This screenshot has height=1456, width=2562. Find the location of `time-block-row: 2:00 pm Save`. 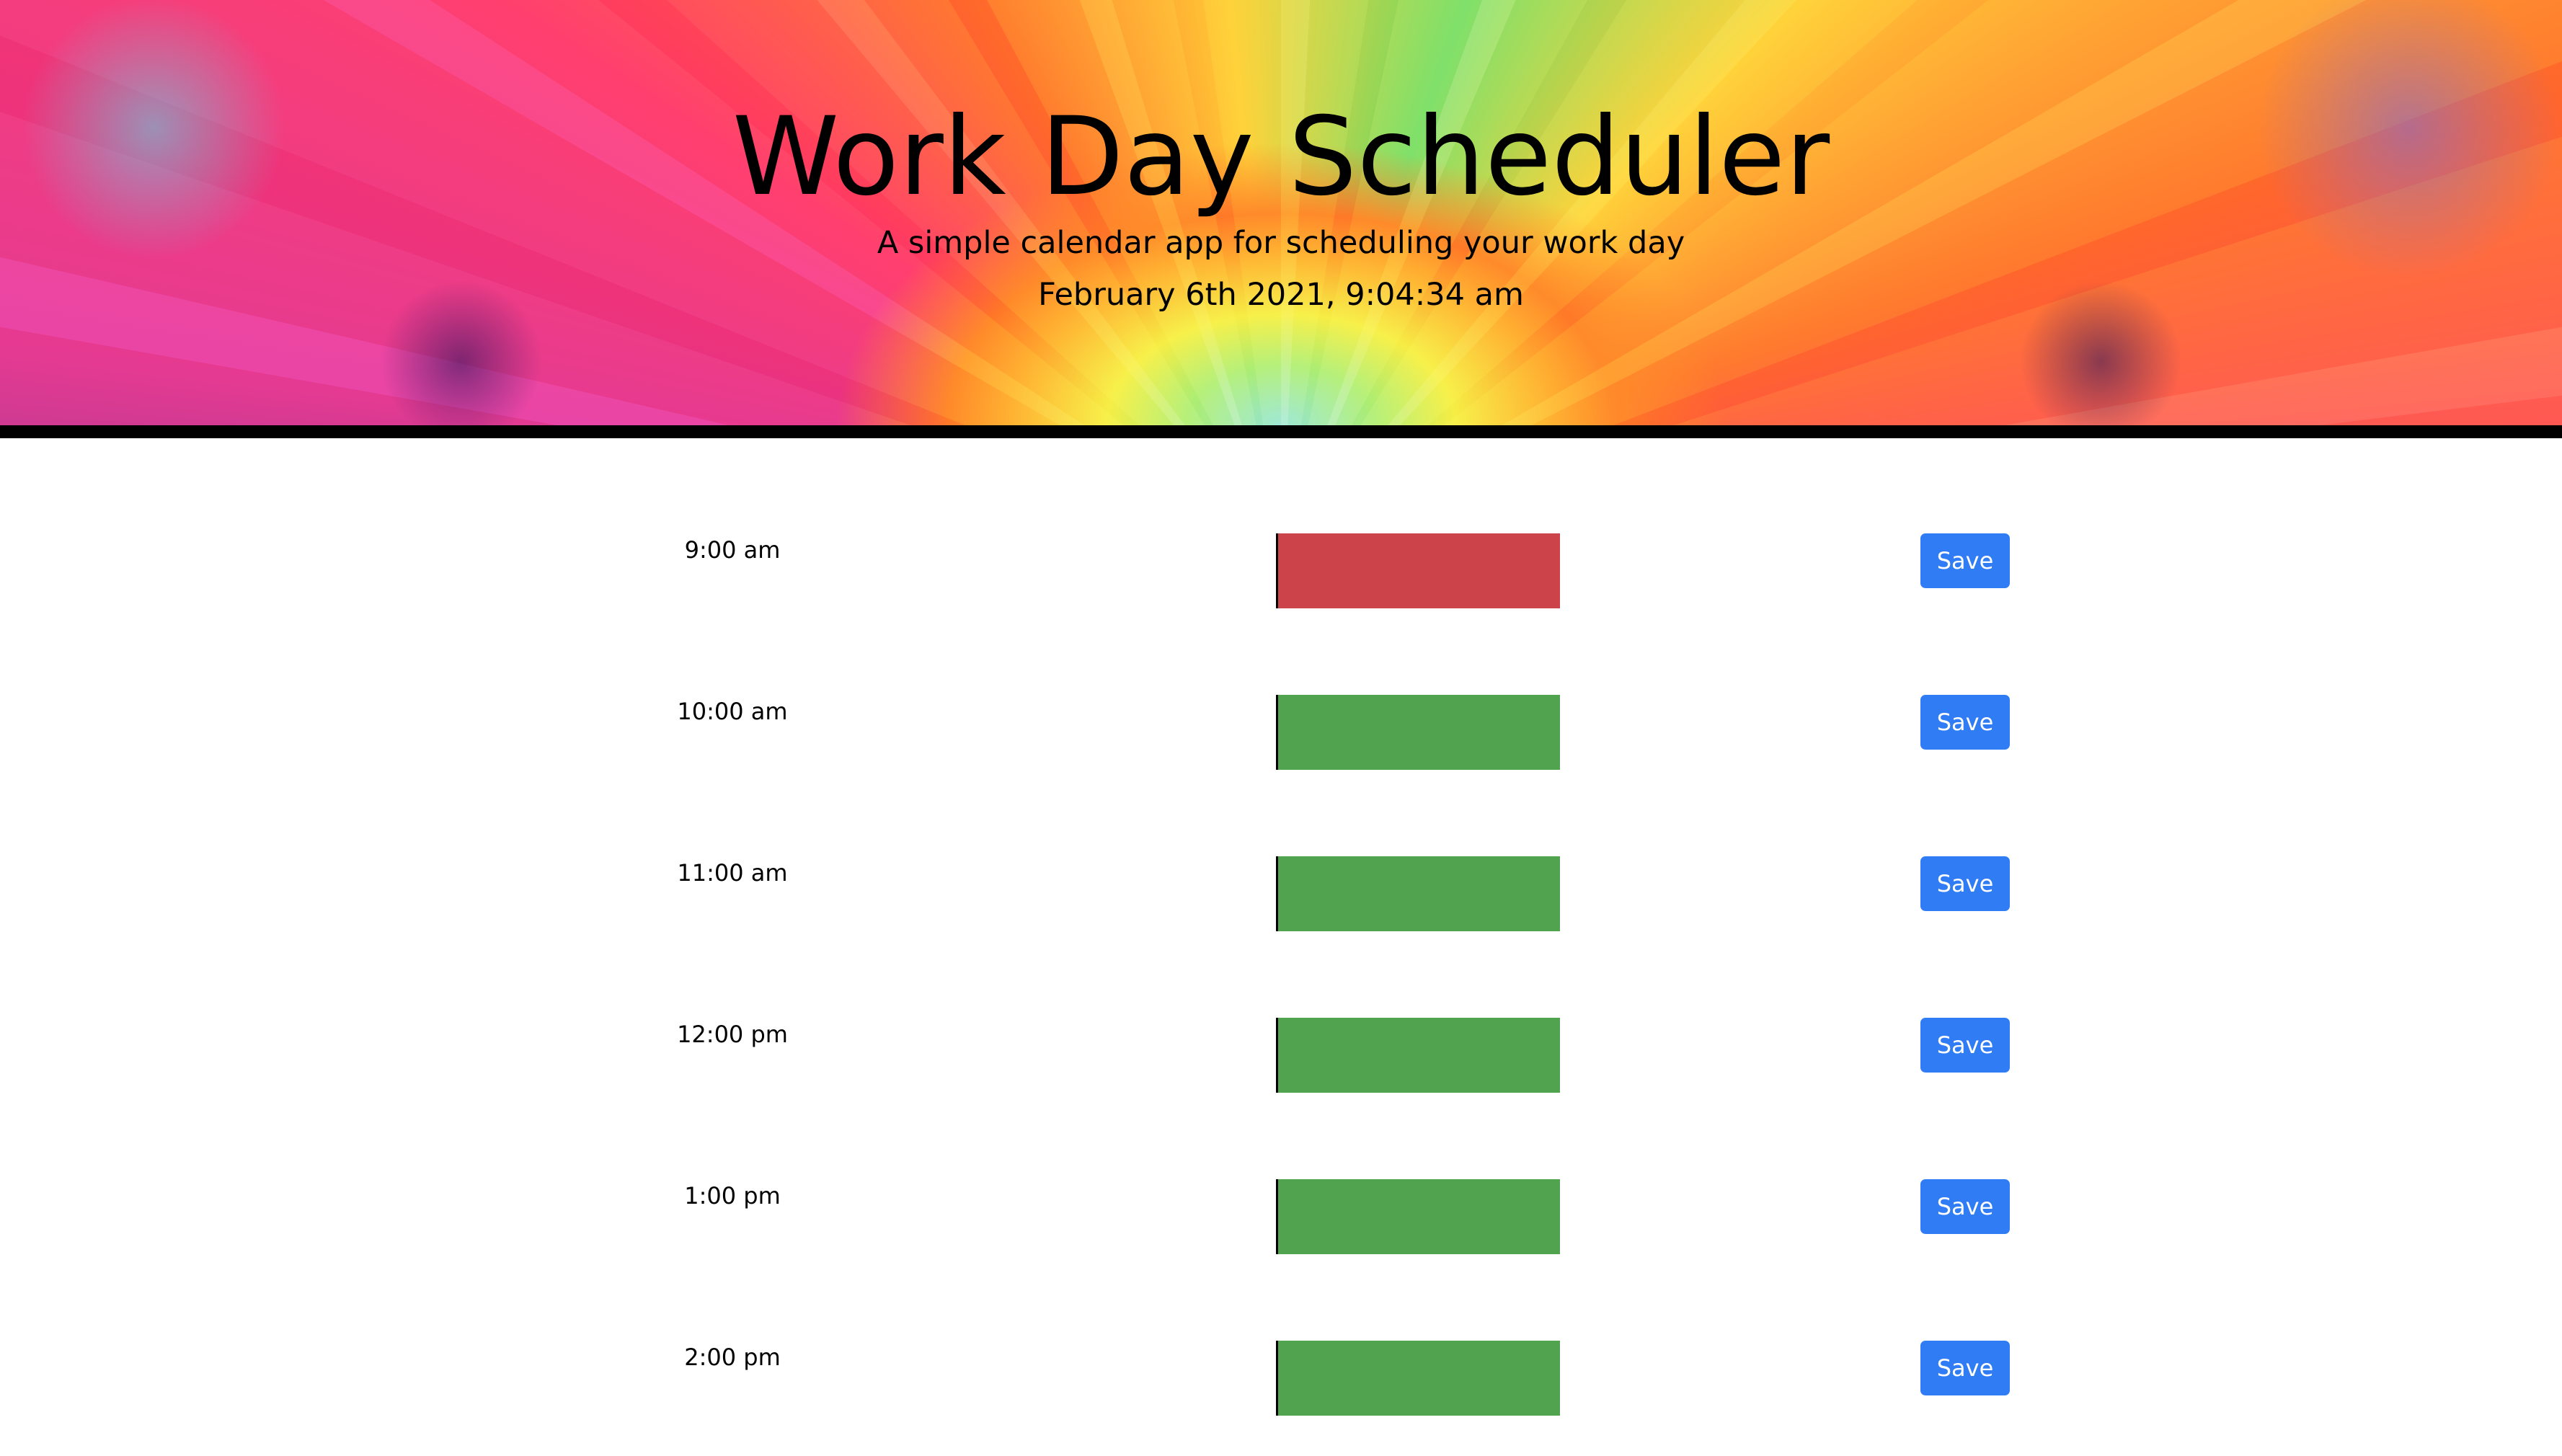

time-block-row: 2:00 pm Save is located at coordinates (1281, 1395).